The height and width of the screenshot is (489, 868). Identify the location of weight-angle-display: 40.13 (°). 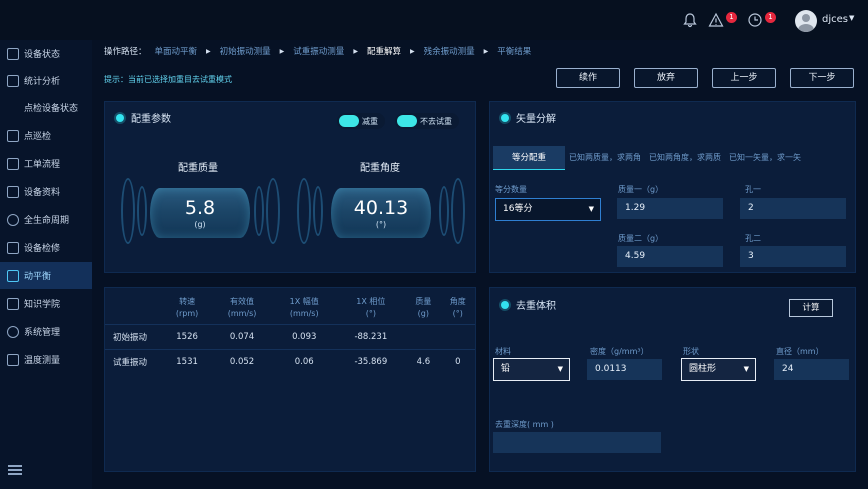
(381, 213).